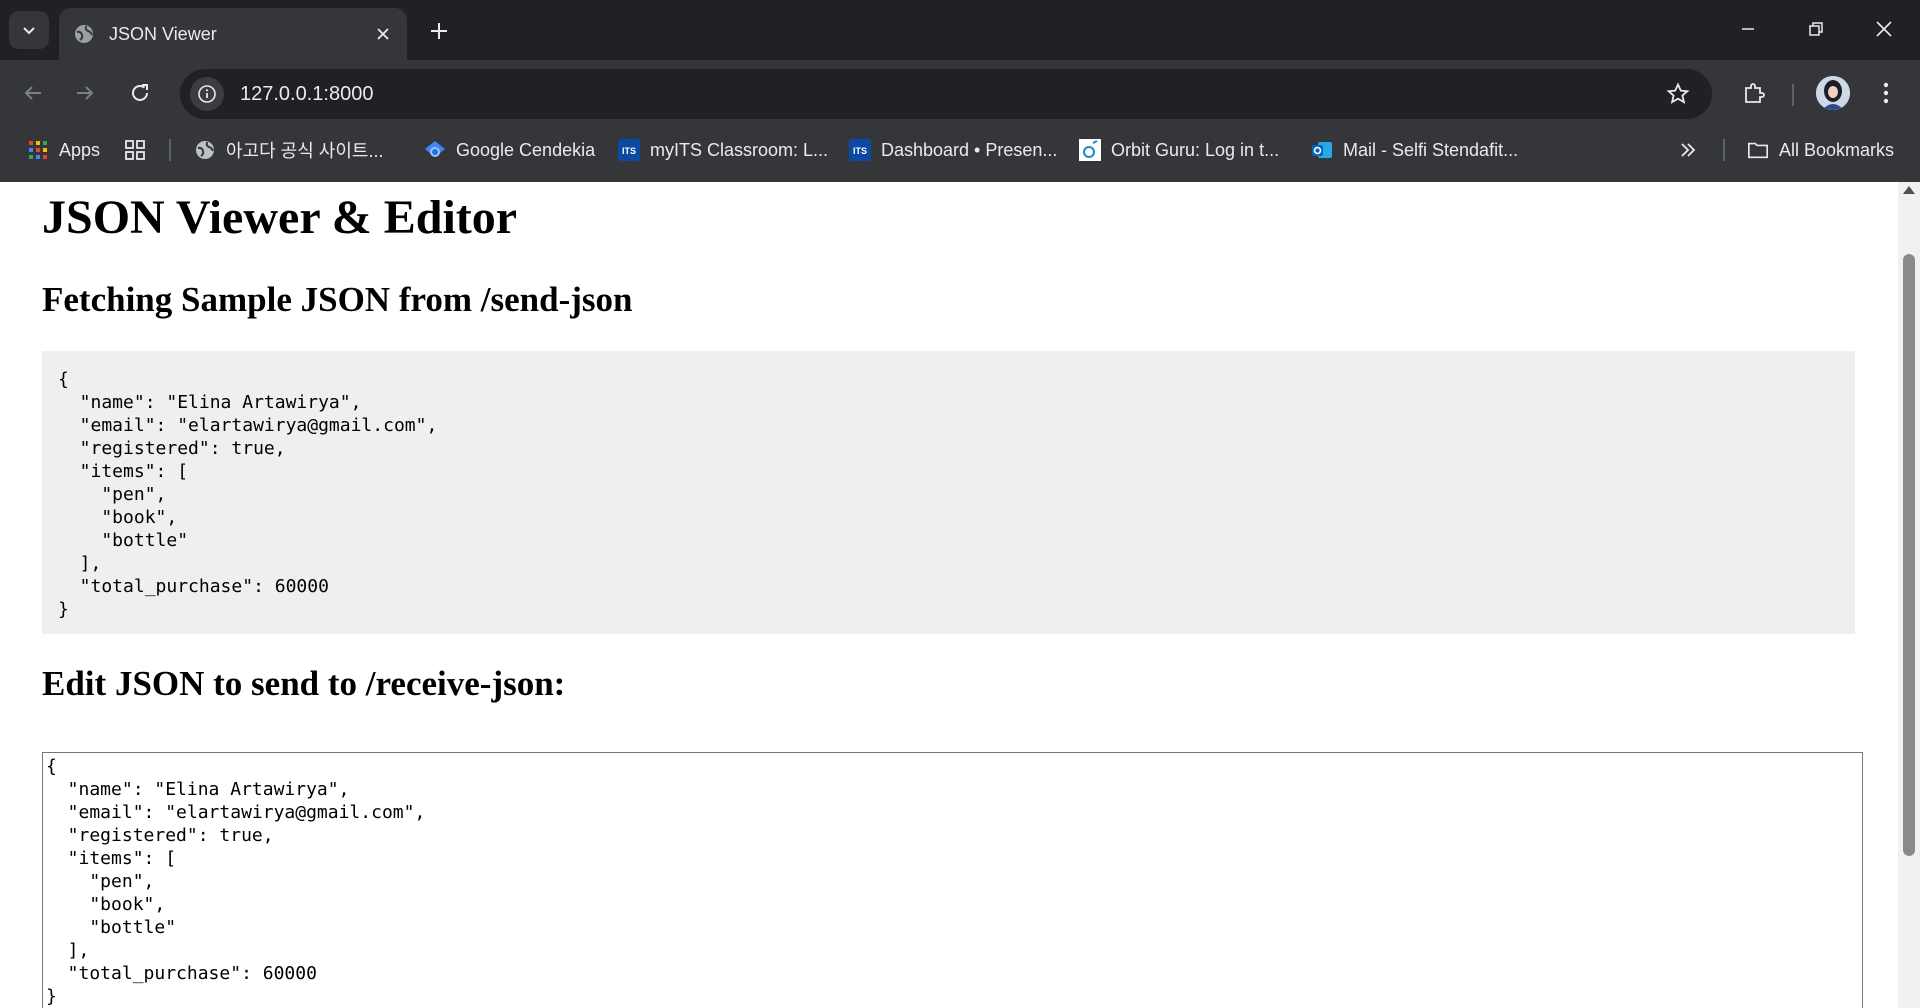 The width and height of the screenshot is (1920, 1008). What do you see at coordinates (135, 150) in the screenshot?
I see `tab-groups-icon` at bounding box center [135, 150].